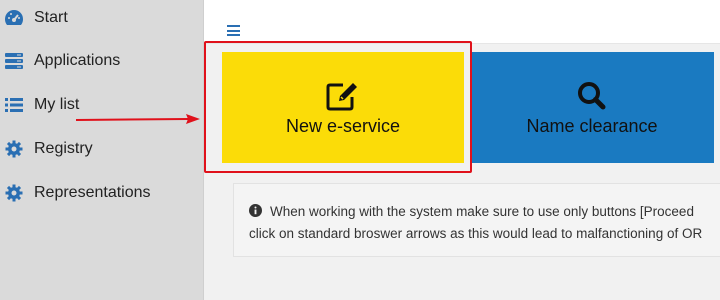 The width and height of the screenshot is (720, 300). I want to click on top-bar, so click(462, 22).